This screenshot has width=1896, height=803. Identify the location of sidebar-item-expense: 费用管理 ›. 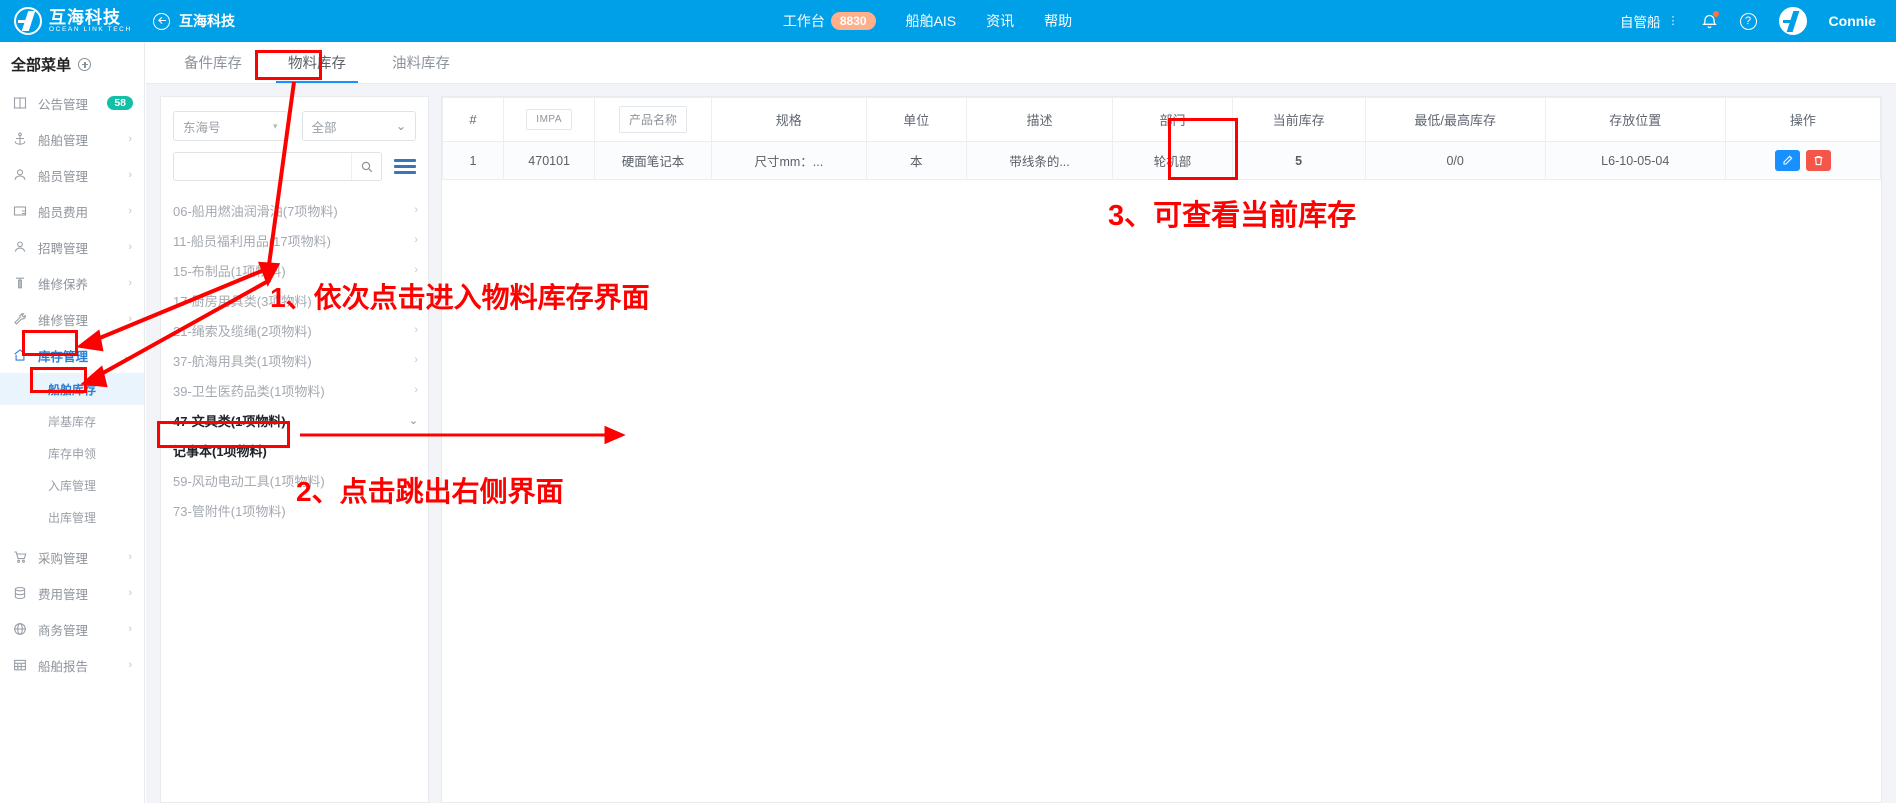
(72, 593).